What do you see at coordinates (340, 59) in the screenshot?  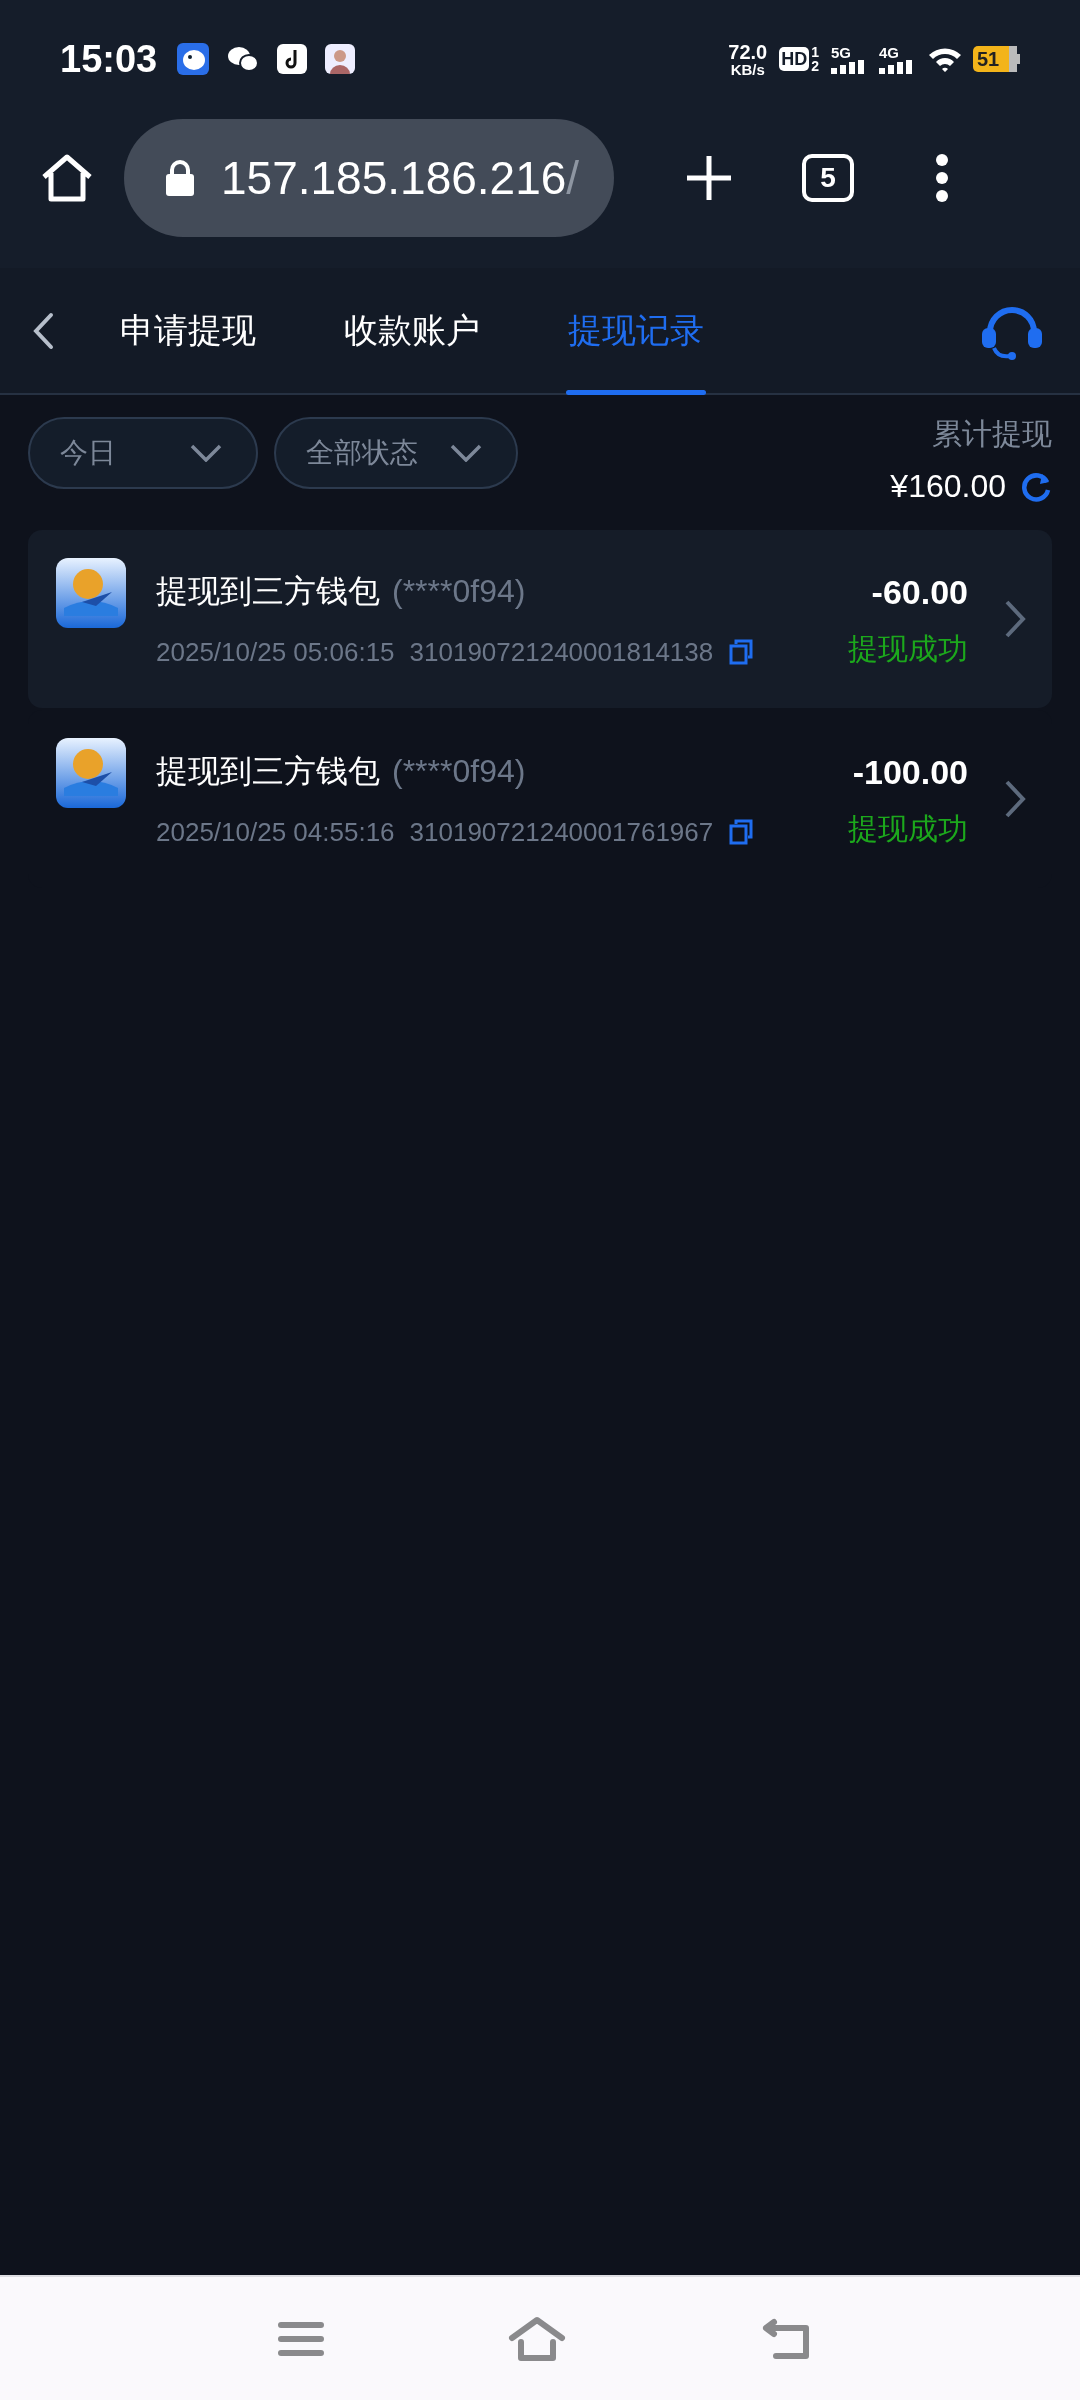 I see `avatar-icon` at bounding box center [340, 59].